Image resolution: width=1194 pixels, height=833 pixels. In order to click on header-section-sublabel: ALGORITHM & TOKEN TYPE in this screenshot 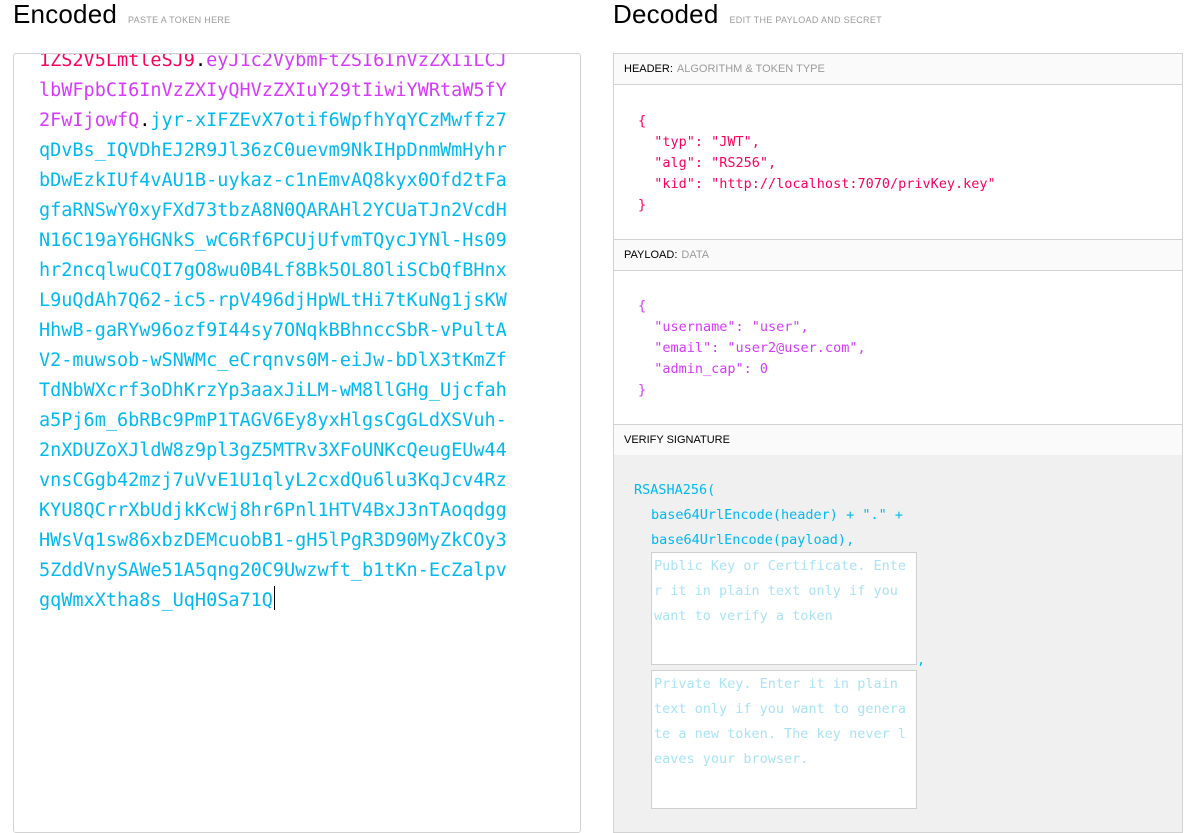, I will do `click(750, 69)`.